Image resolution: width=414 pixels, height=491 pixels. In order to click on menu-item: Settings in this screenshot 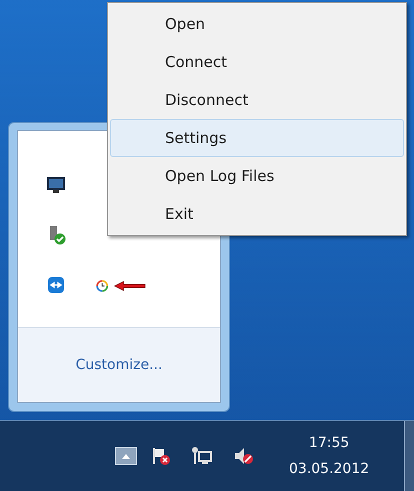, I will do `click(257, 138)`.